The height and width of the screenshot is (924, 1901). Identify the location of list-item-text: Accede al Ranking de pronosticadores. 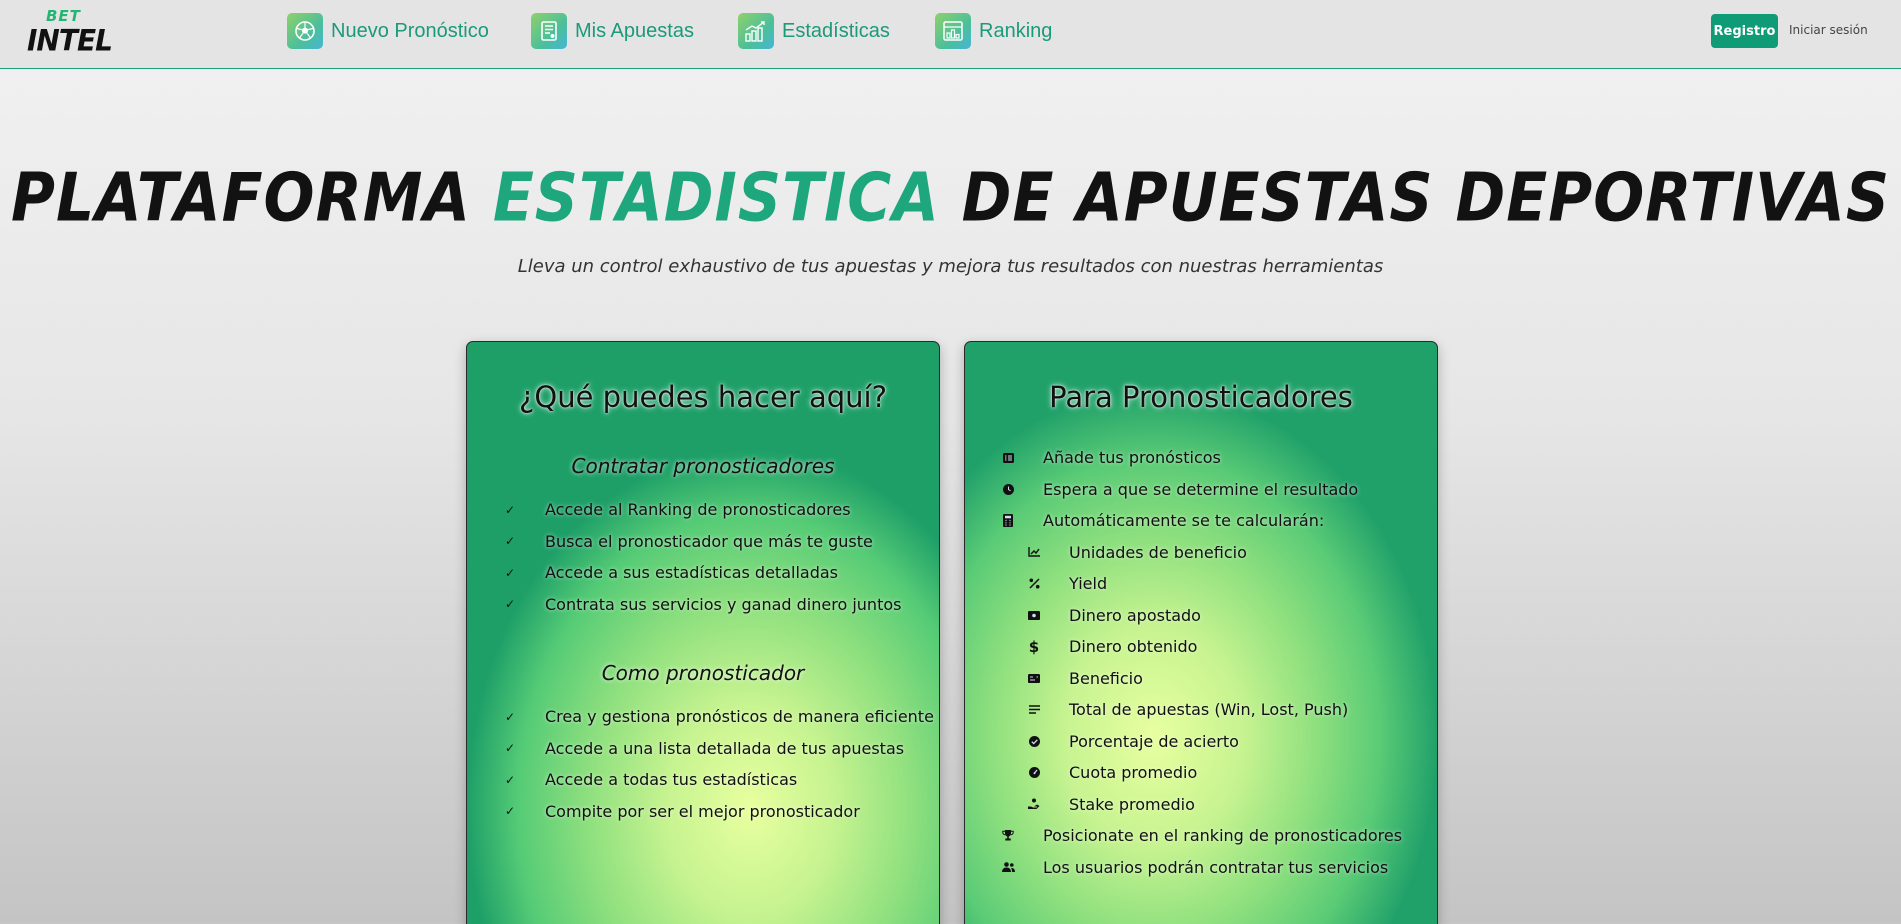
(698, 510).